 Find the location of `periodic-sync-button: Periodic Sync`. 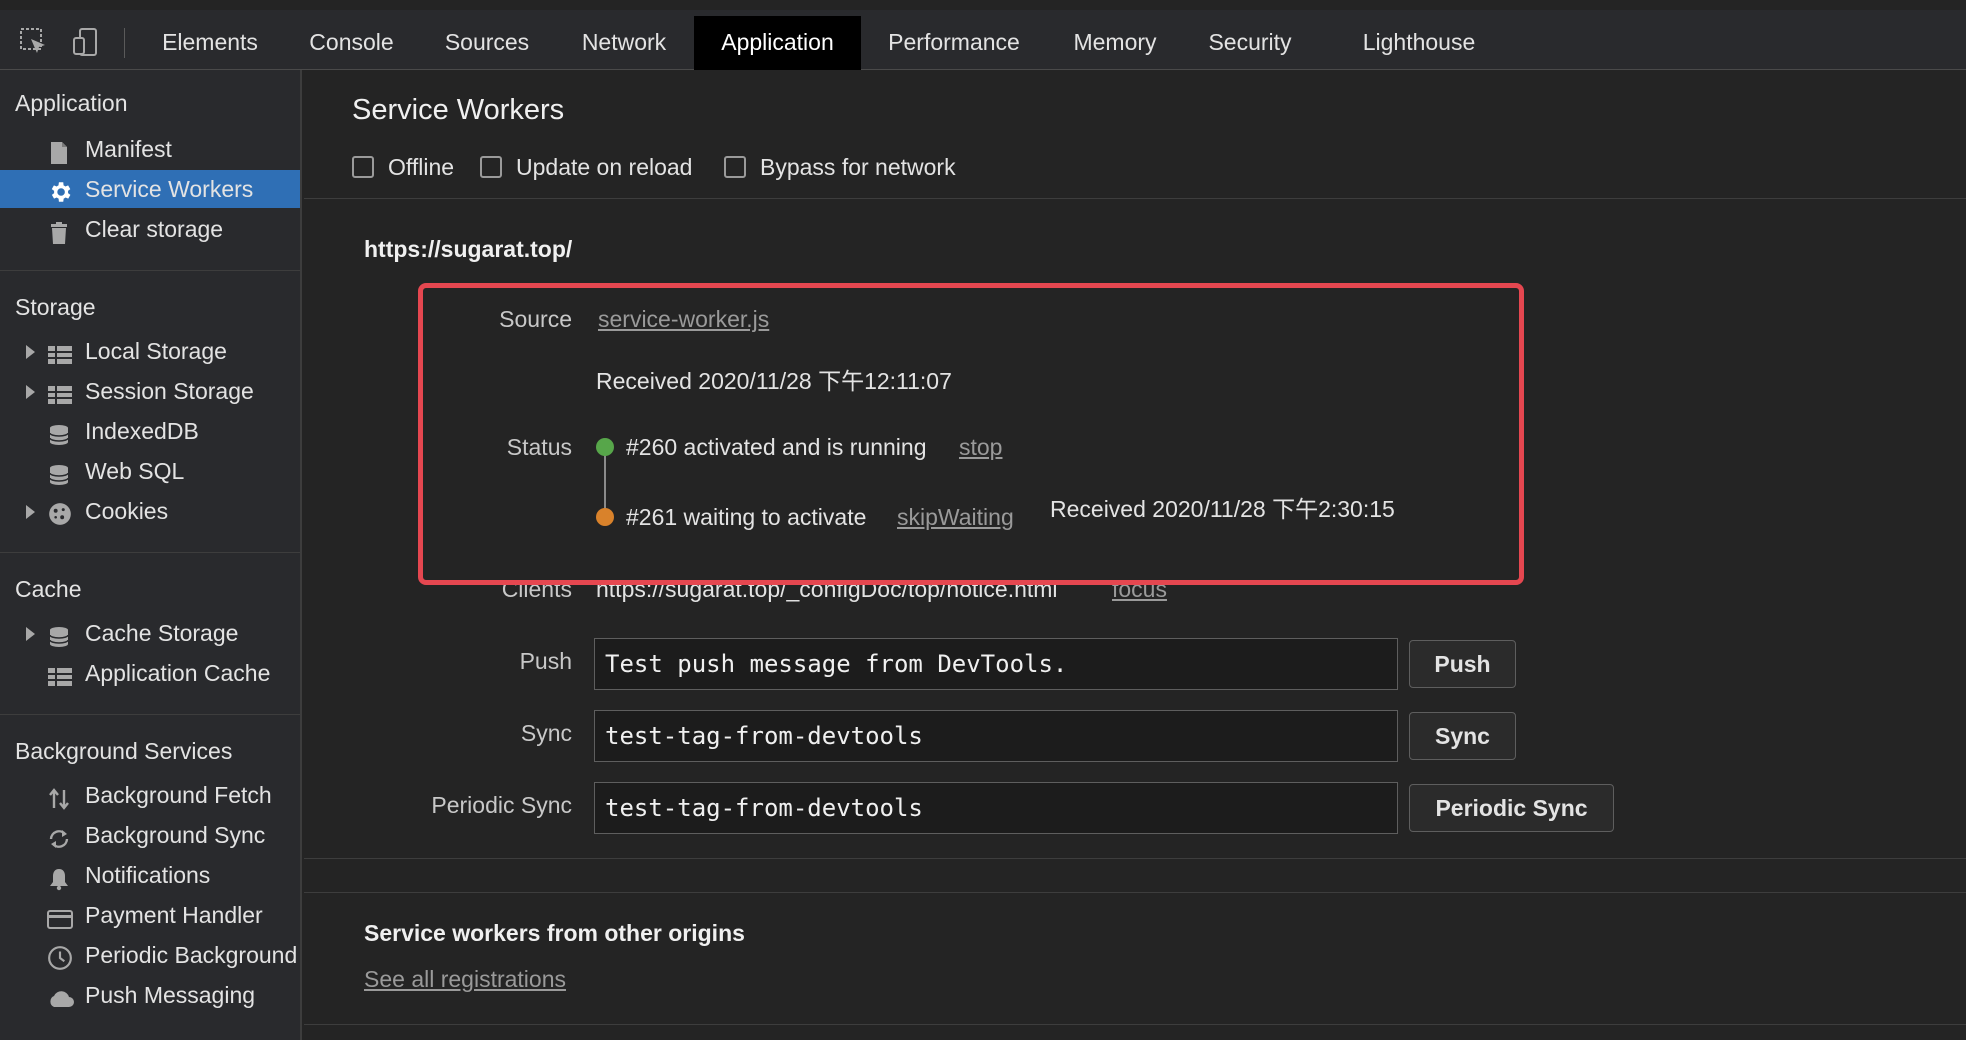

periodic-sync-button: Periodic Sync is located at coordinates (1511, 808).